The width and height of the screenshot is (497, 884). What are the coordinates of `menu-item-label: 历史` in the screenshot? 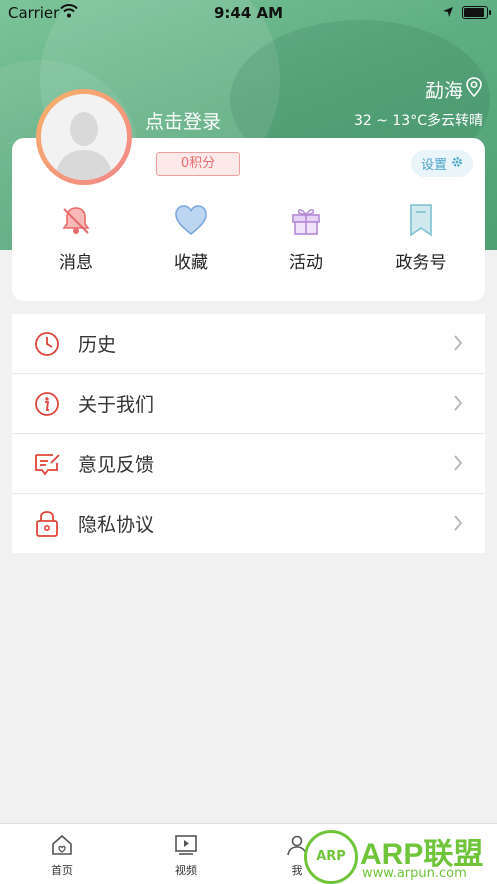 It's located at (97, 345).